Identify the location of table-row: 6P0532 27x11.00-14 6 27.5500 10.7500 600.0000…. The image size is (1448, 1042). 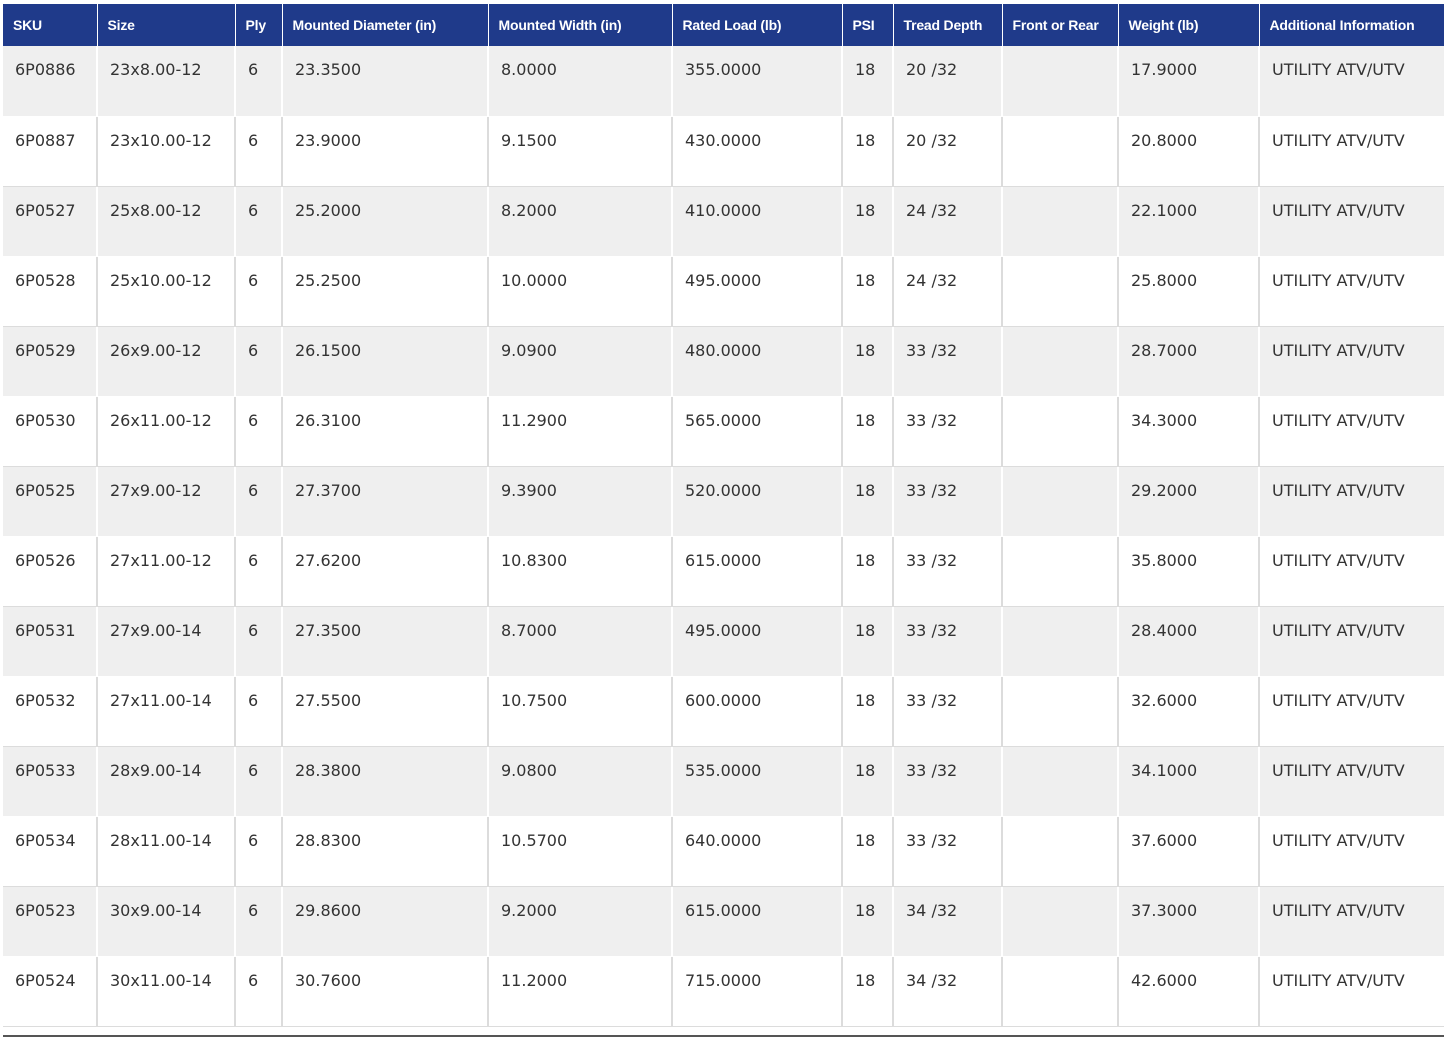
(723, 711).